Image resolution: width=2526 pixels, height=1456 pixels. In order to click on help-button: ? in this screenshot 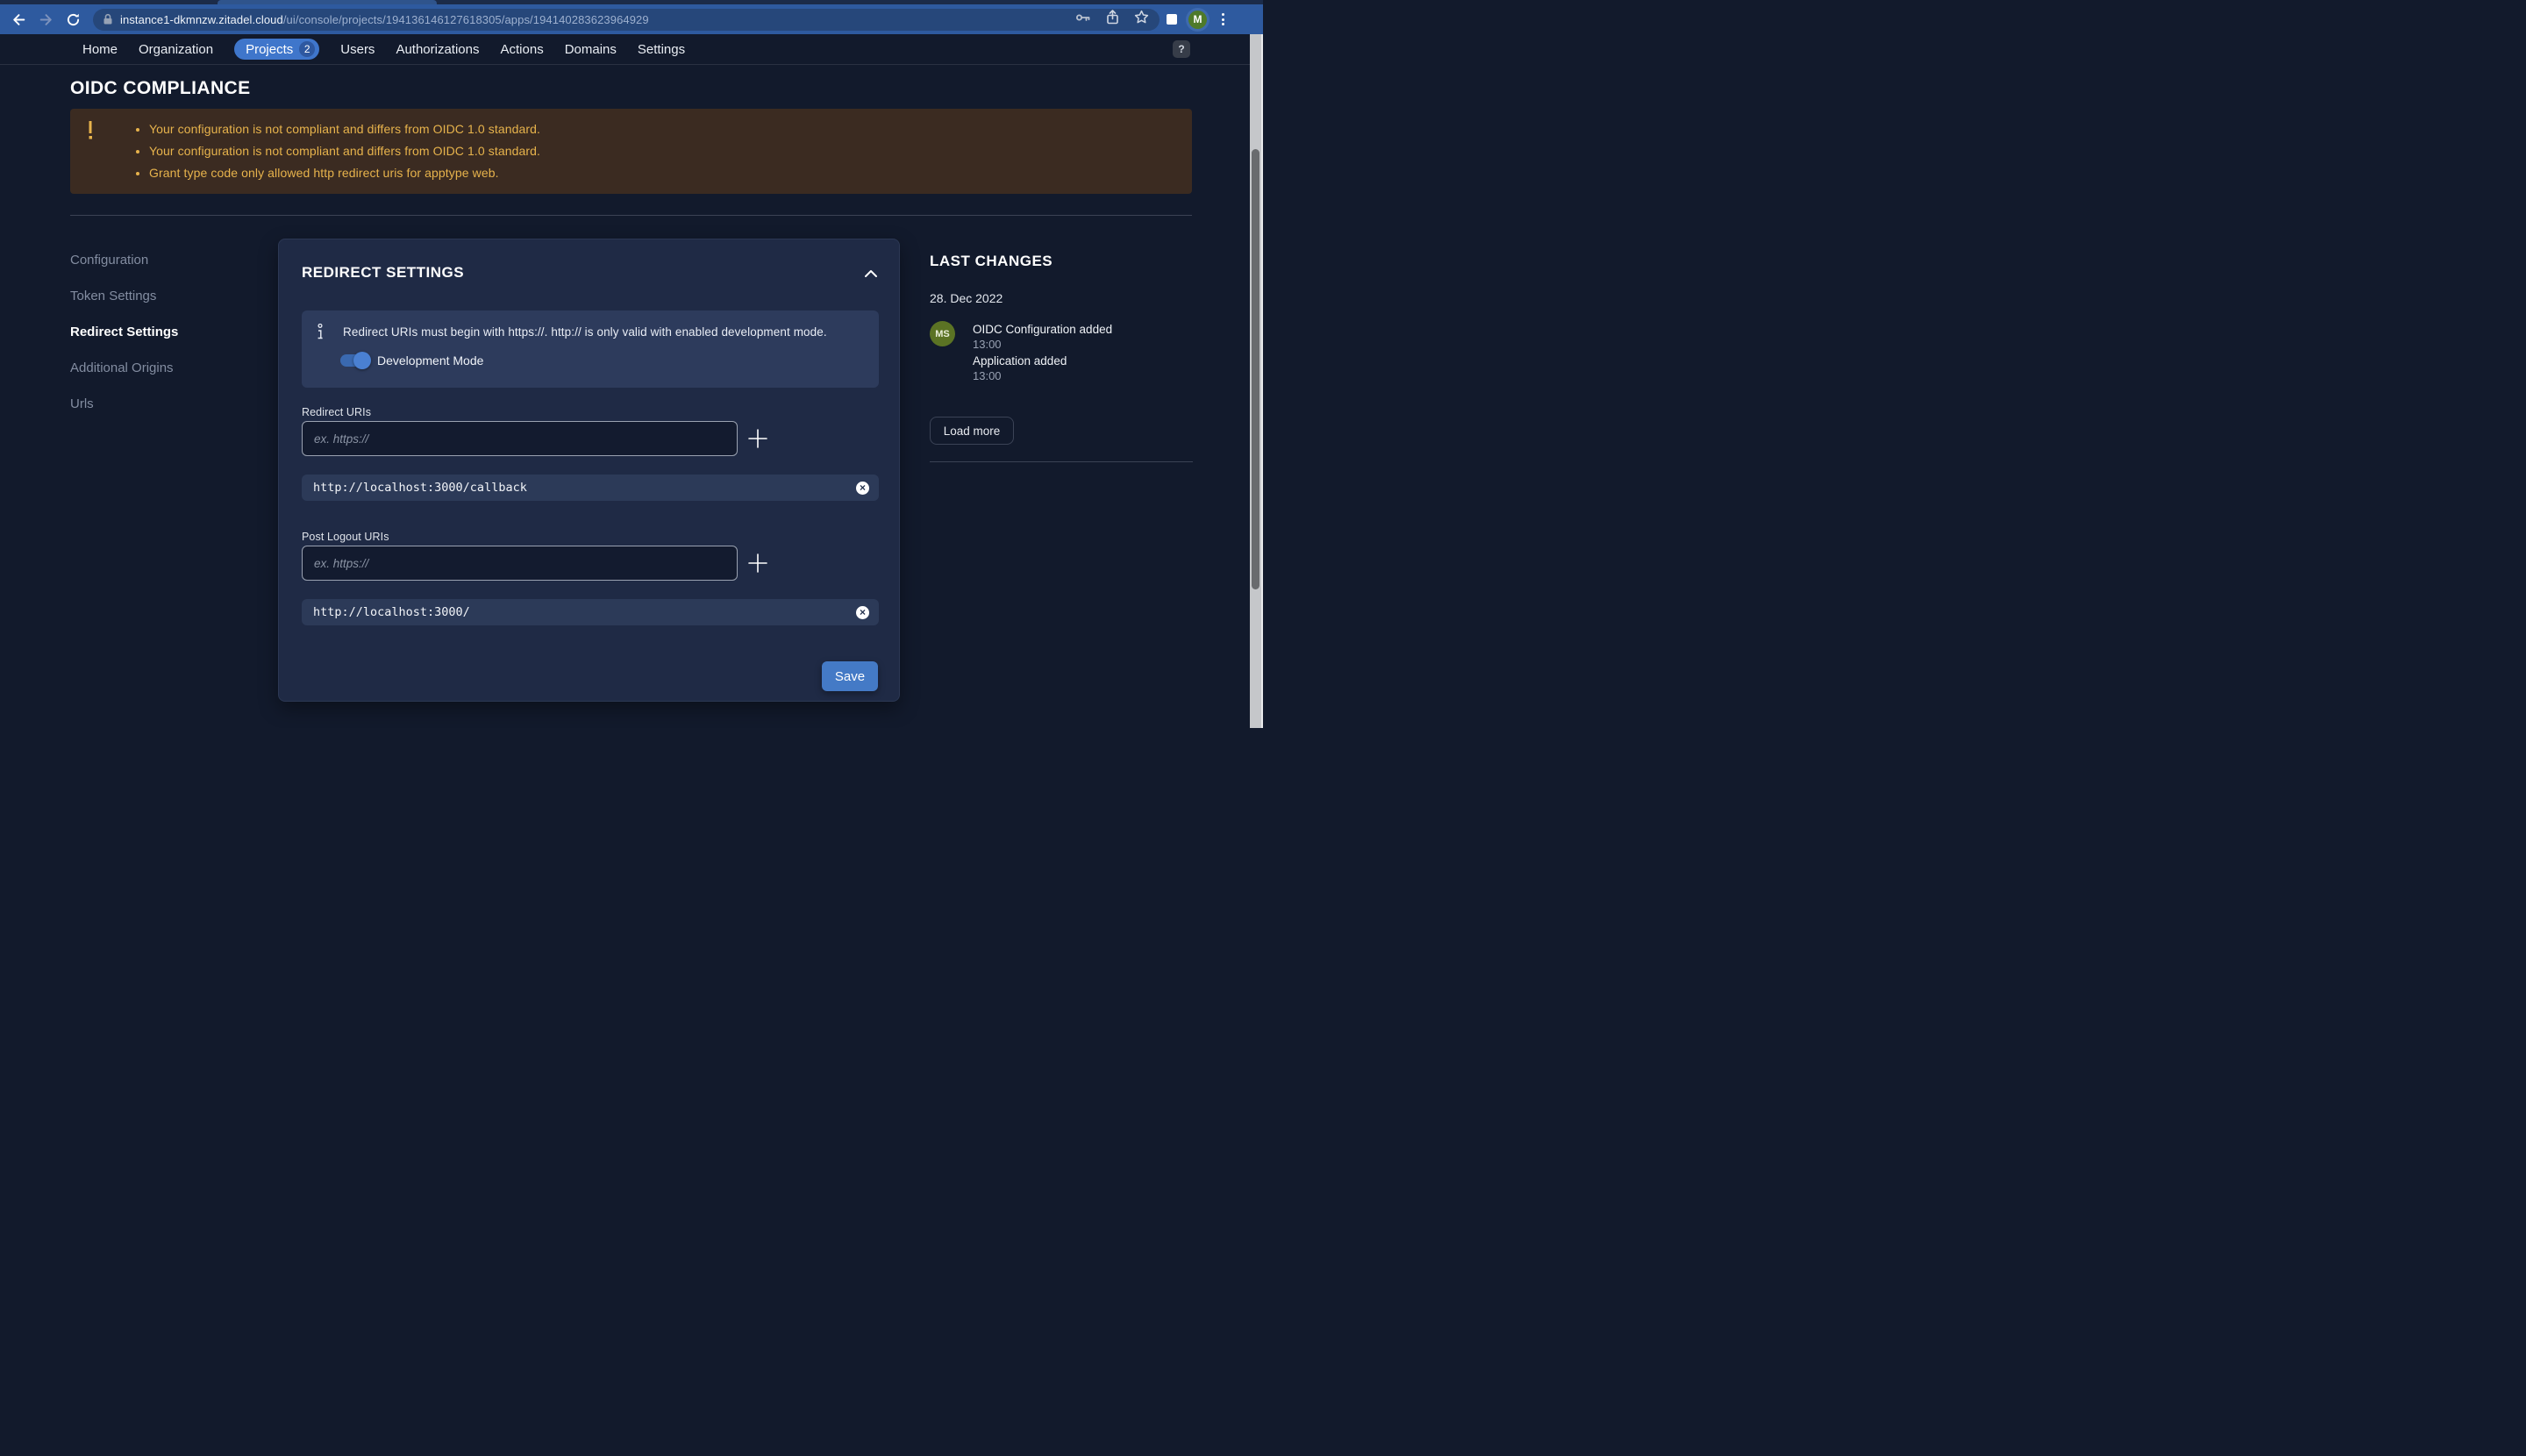, I will do `click(1181, 49)`.